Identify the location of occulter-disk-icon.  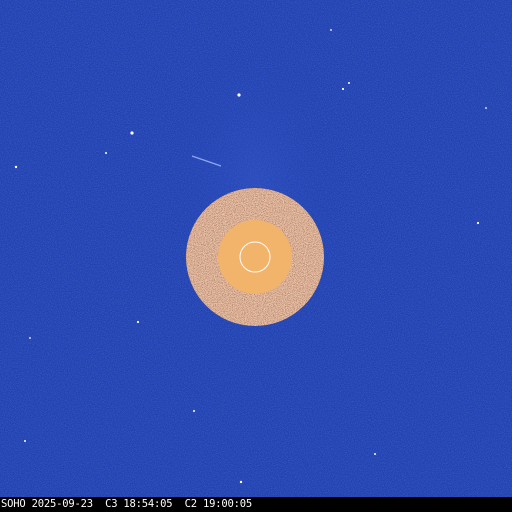
(255, 257).